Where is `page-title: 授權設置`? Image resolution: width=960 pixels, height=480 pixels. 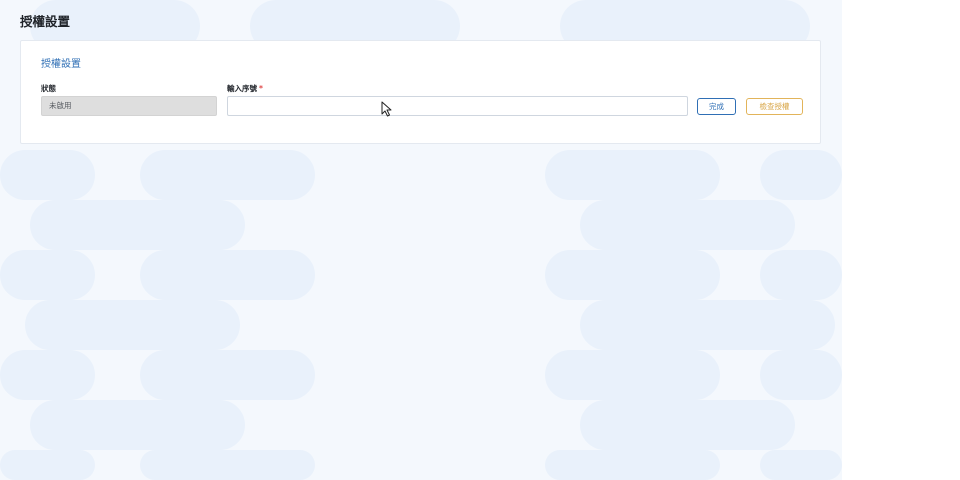 page-title: 授權設置 is located at coordinates (45, 21).